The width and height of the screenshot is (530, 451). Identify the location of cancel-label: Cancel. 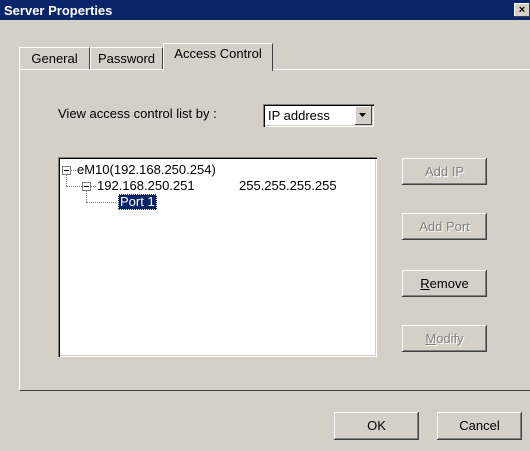
(479, 425).